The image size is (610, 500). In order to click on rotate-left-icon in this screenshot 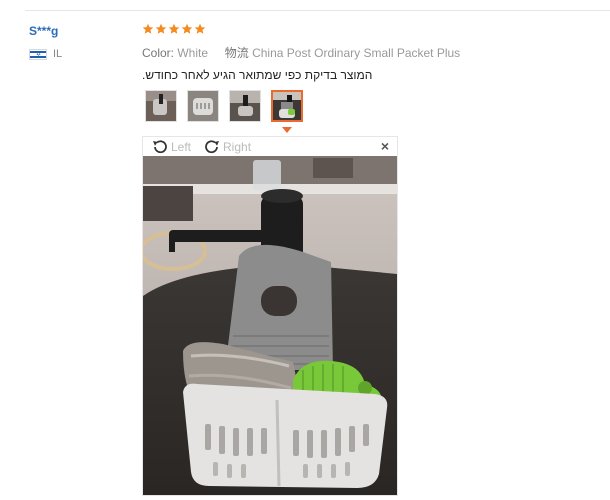, I will do `click(160, 146)`.